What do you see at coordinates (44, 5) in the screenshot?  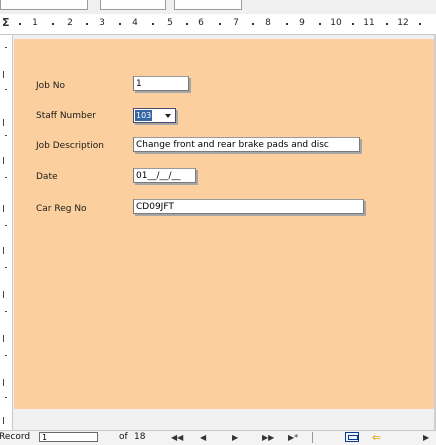 I see `toolbar-field-left` at bounding box center [44, 5].